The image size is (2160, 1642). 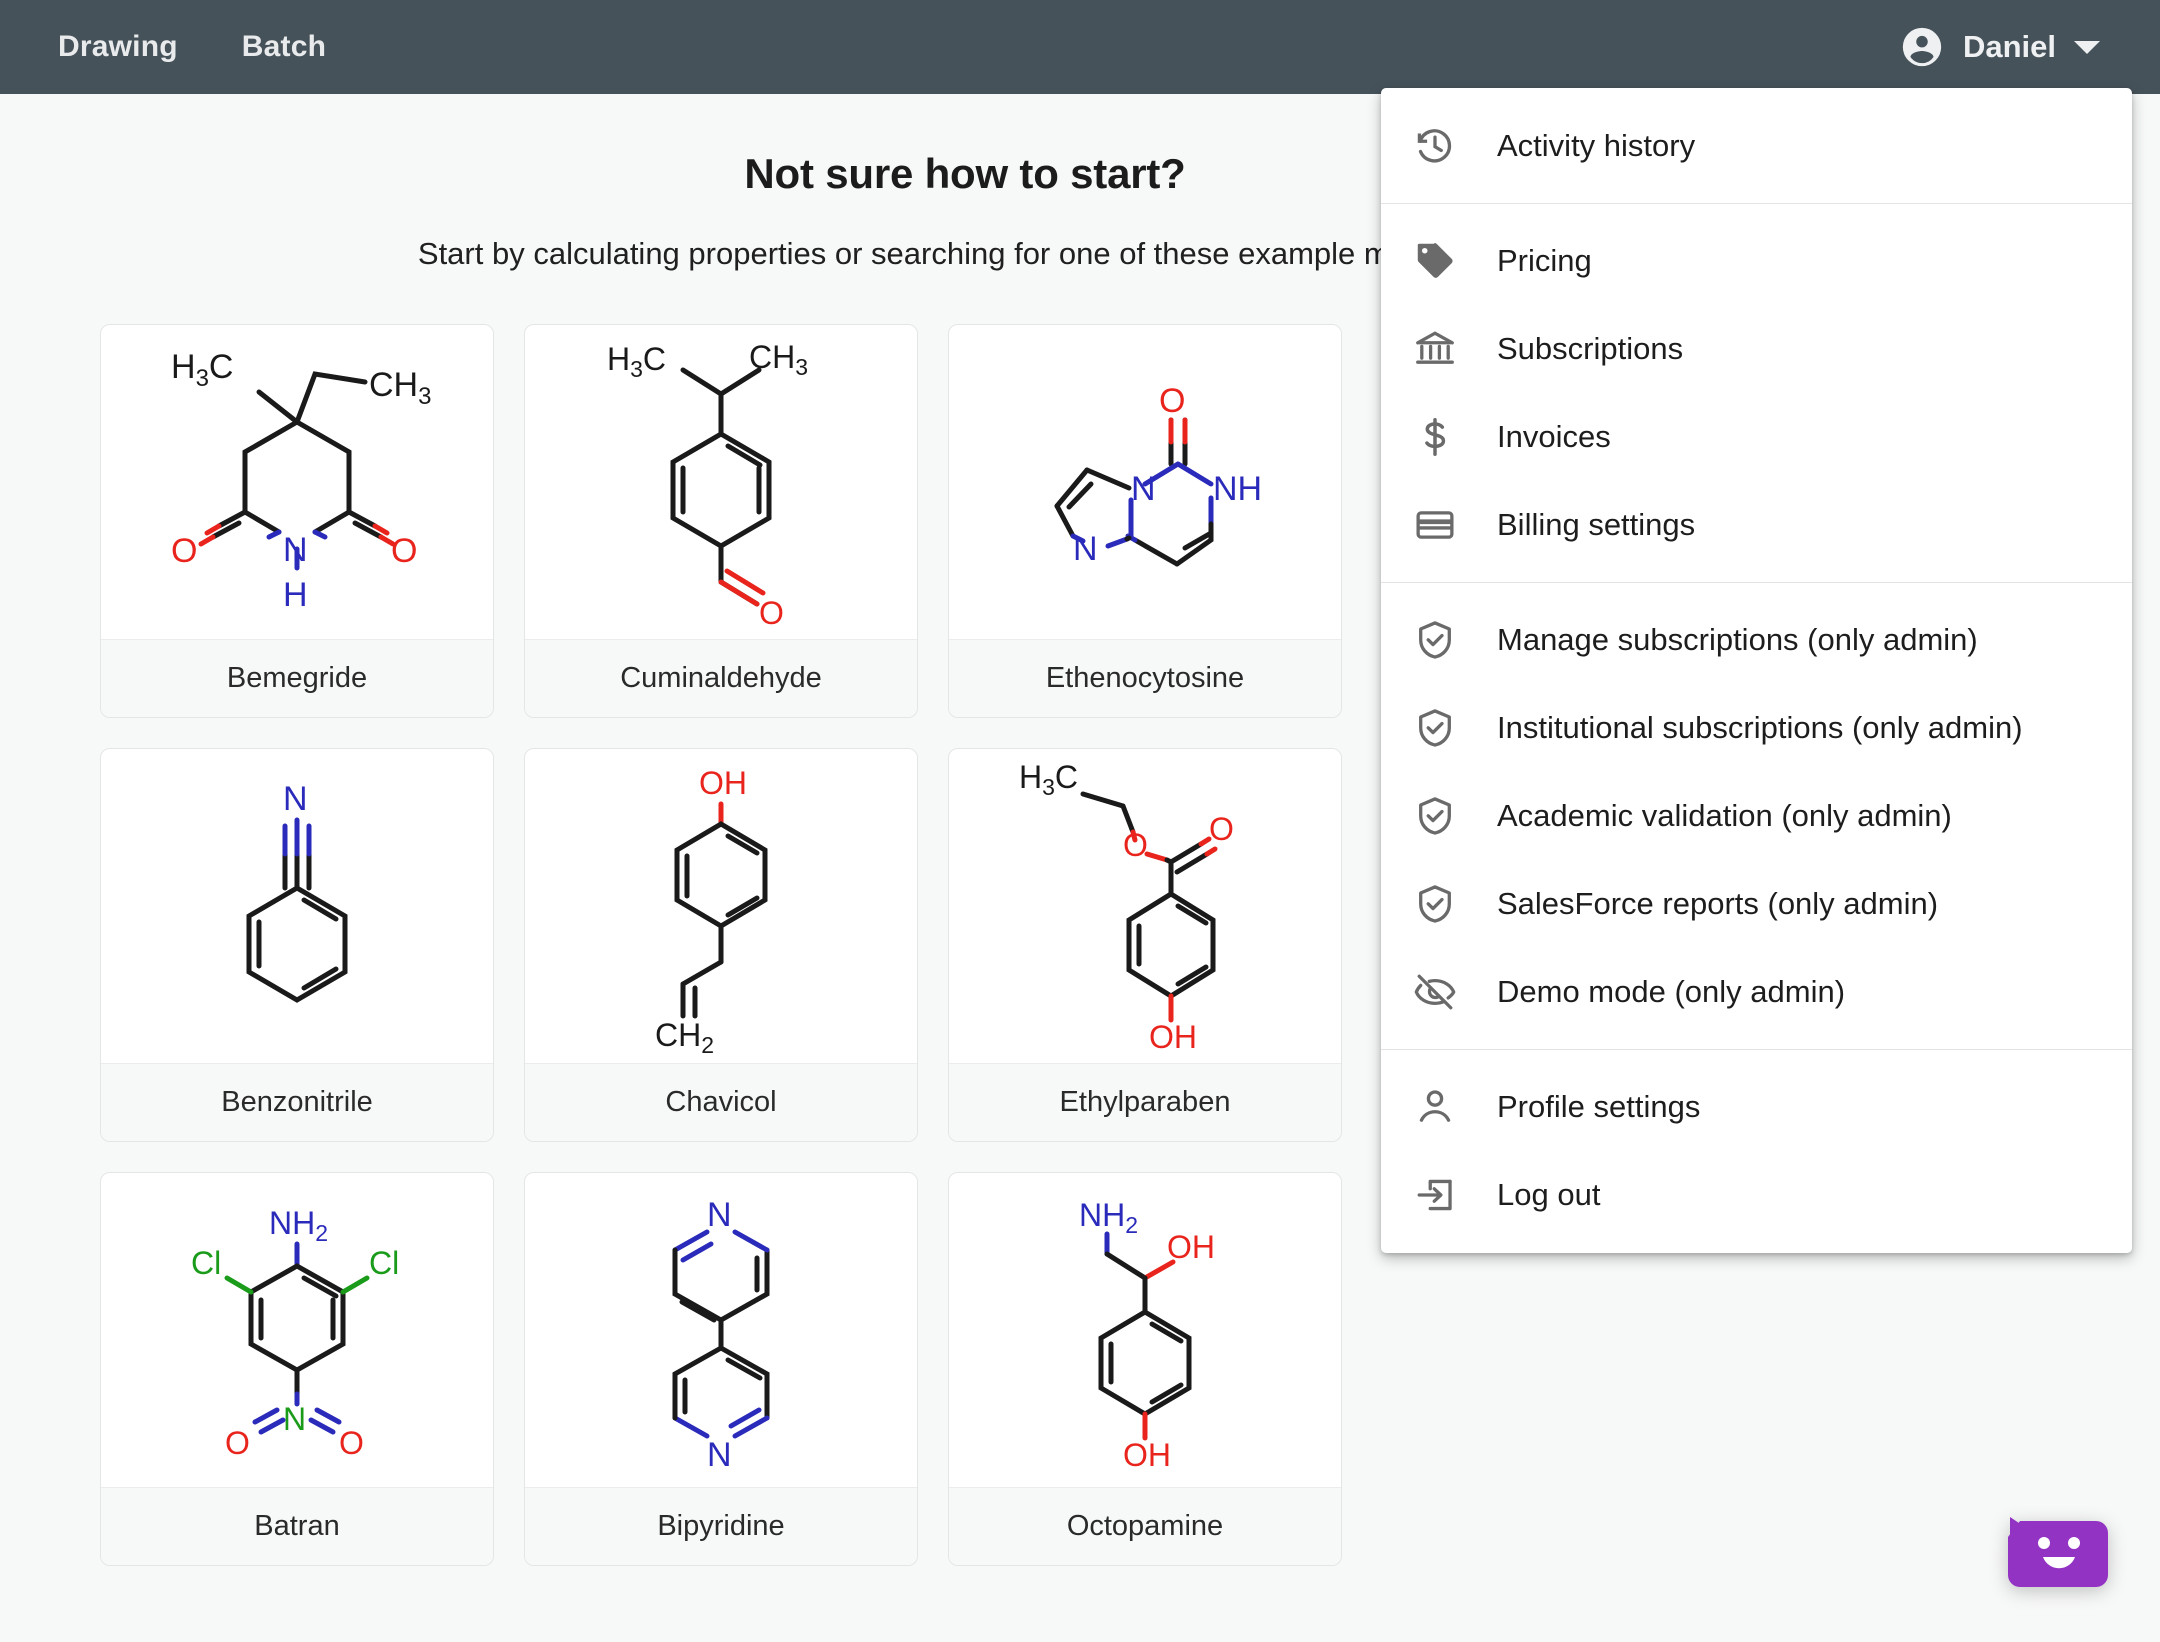 I want to click on menu-item-label: Institutional subscriptions (only admin), so click(x=1760, y=727).